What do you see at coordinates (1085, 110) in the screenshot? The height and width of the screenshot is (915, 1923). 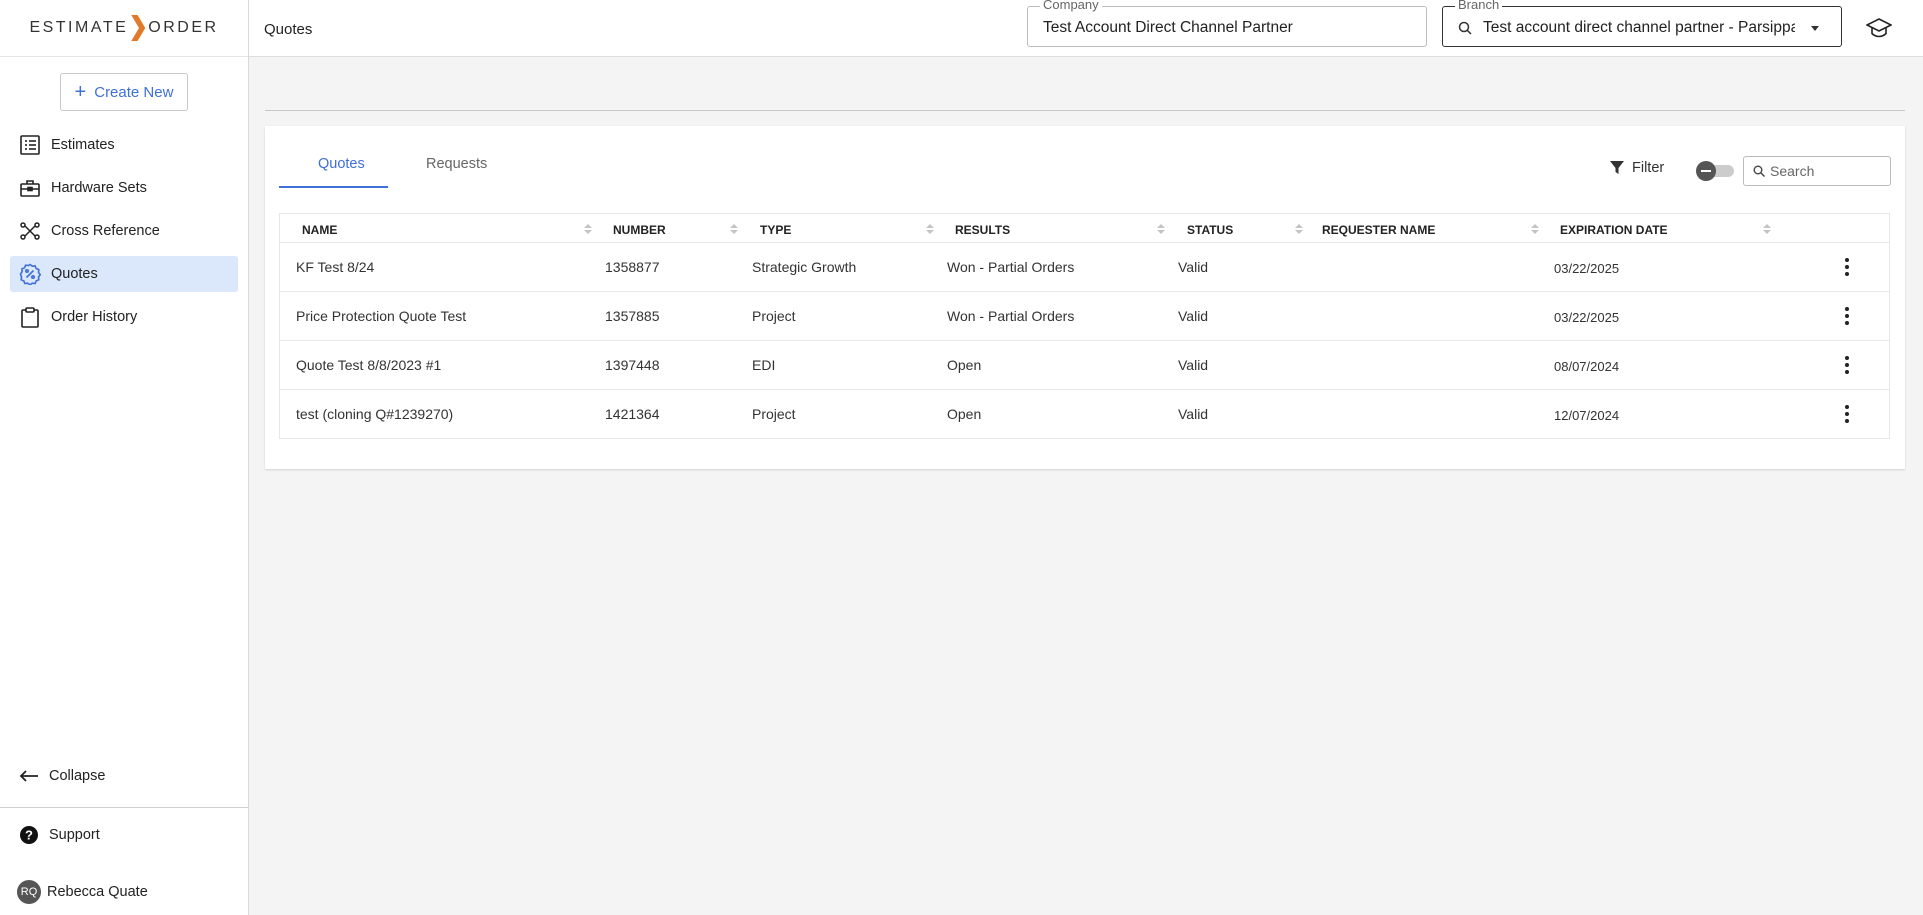 I see `content-divider` at bounding box center [1085, 110].